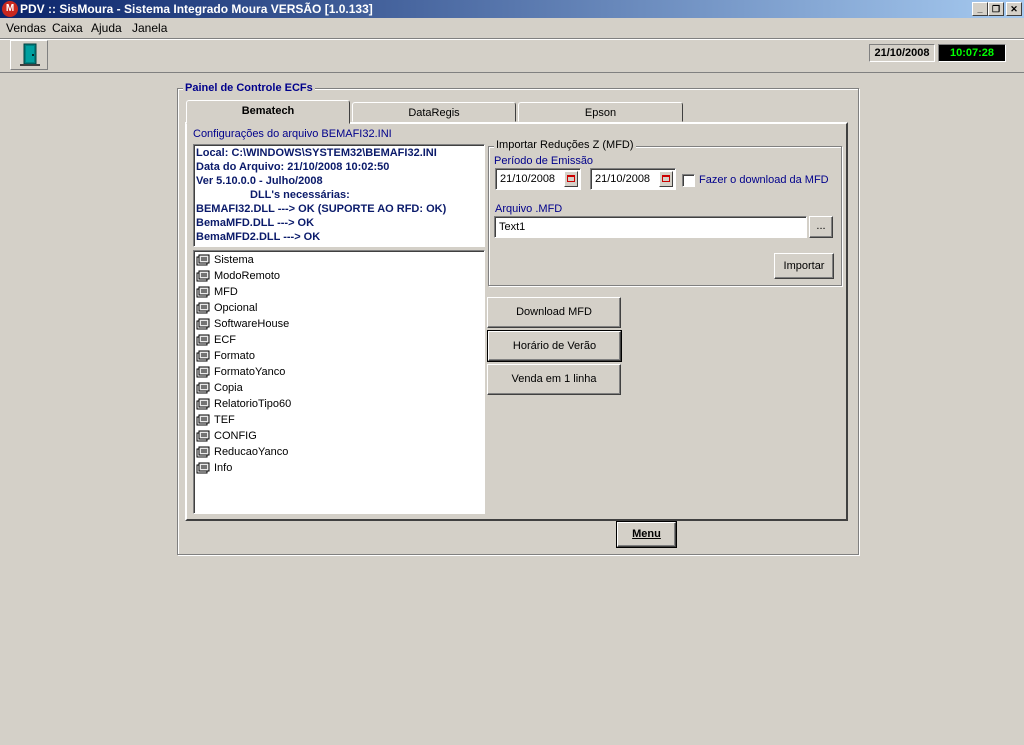 The image size is (1024, 745). I want to click on tree-item: TEF, so click(215, 421).